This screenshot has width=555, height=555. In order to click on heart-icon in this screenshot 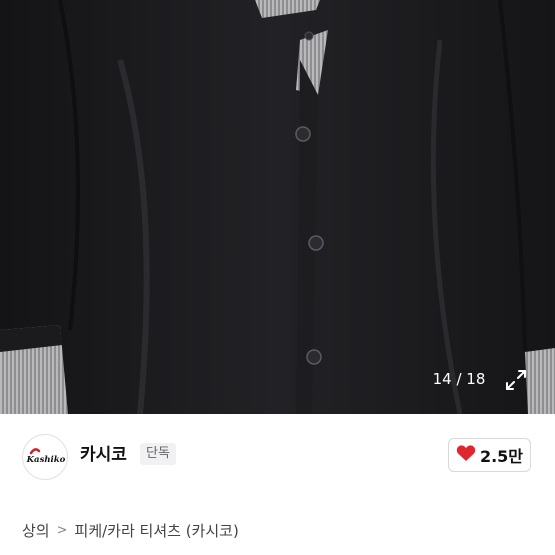, I will do `click(466, 455)`.